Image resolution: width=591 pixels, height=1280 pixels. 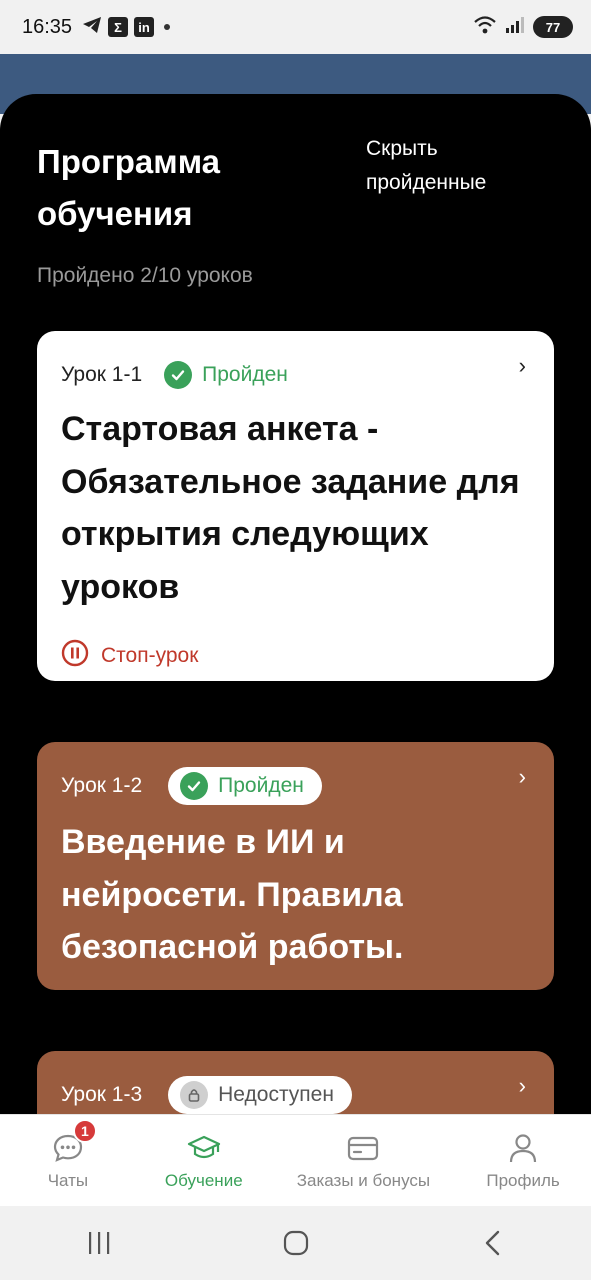 I want to click on status-badge-label: Недоступен, so click(x=276, y=1094).